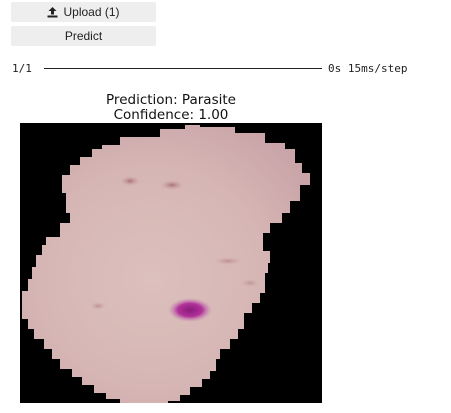 The height and width of the screenshot is (413, 451). What do you see at coordinates (22, 68) in the screenshot?
I see `progress-step: 1/1` at bounding box center [22, 68].